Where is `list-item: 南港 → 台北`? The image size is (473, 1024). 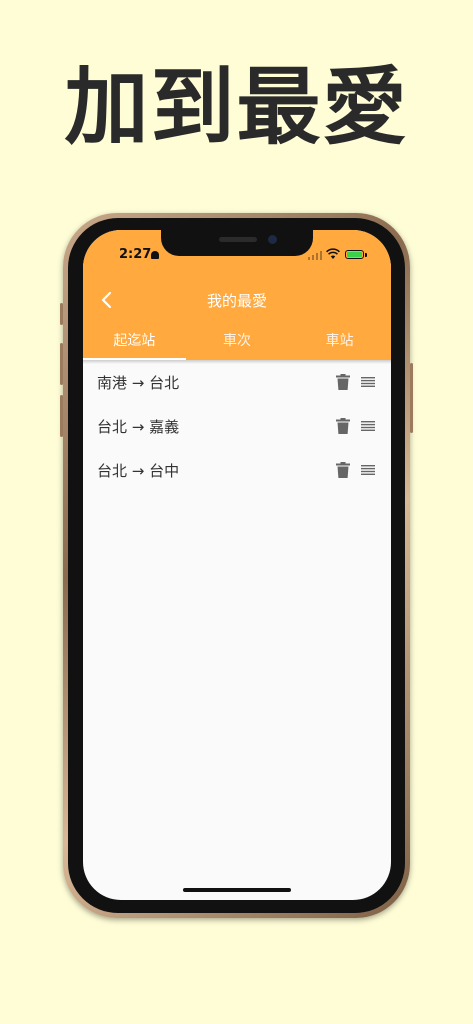 list-item: 南港 → 台北 is located at coordinates (237, 382).